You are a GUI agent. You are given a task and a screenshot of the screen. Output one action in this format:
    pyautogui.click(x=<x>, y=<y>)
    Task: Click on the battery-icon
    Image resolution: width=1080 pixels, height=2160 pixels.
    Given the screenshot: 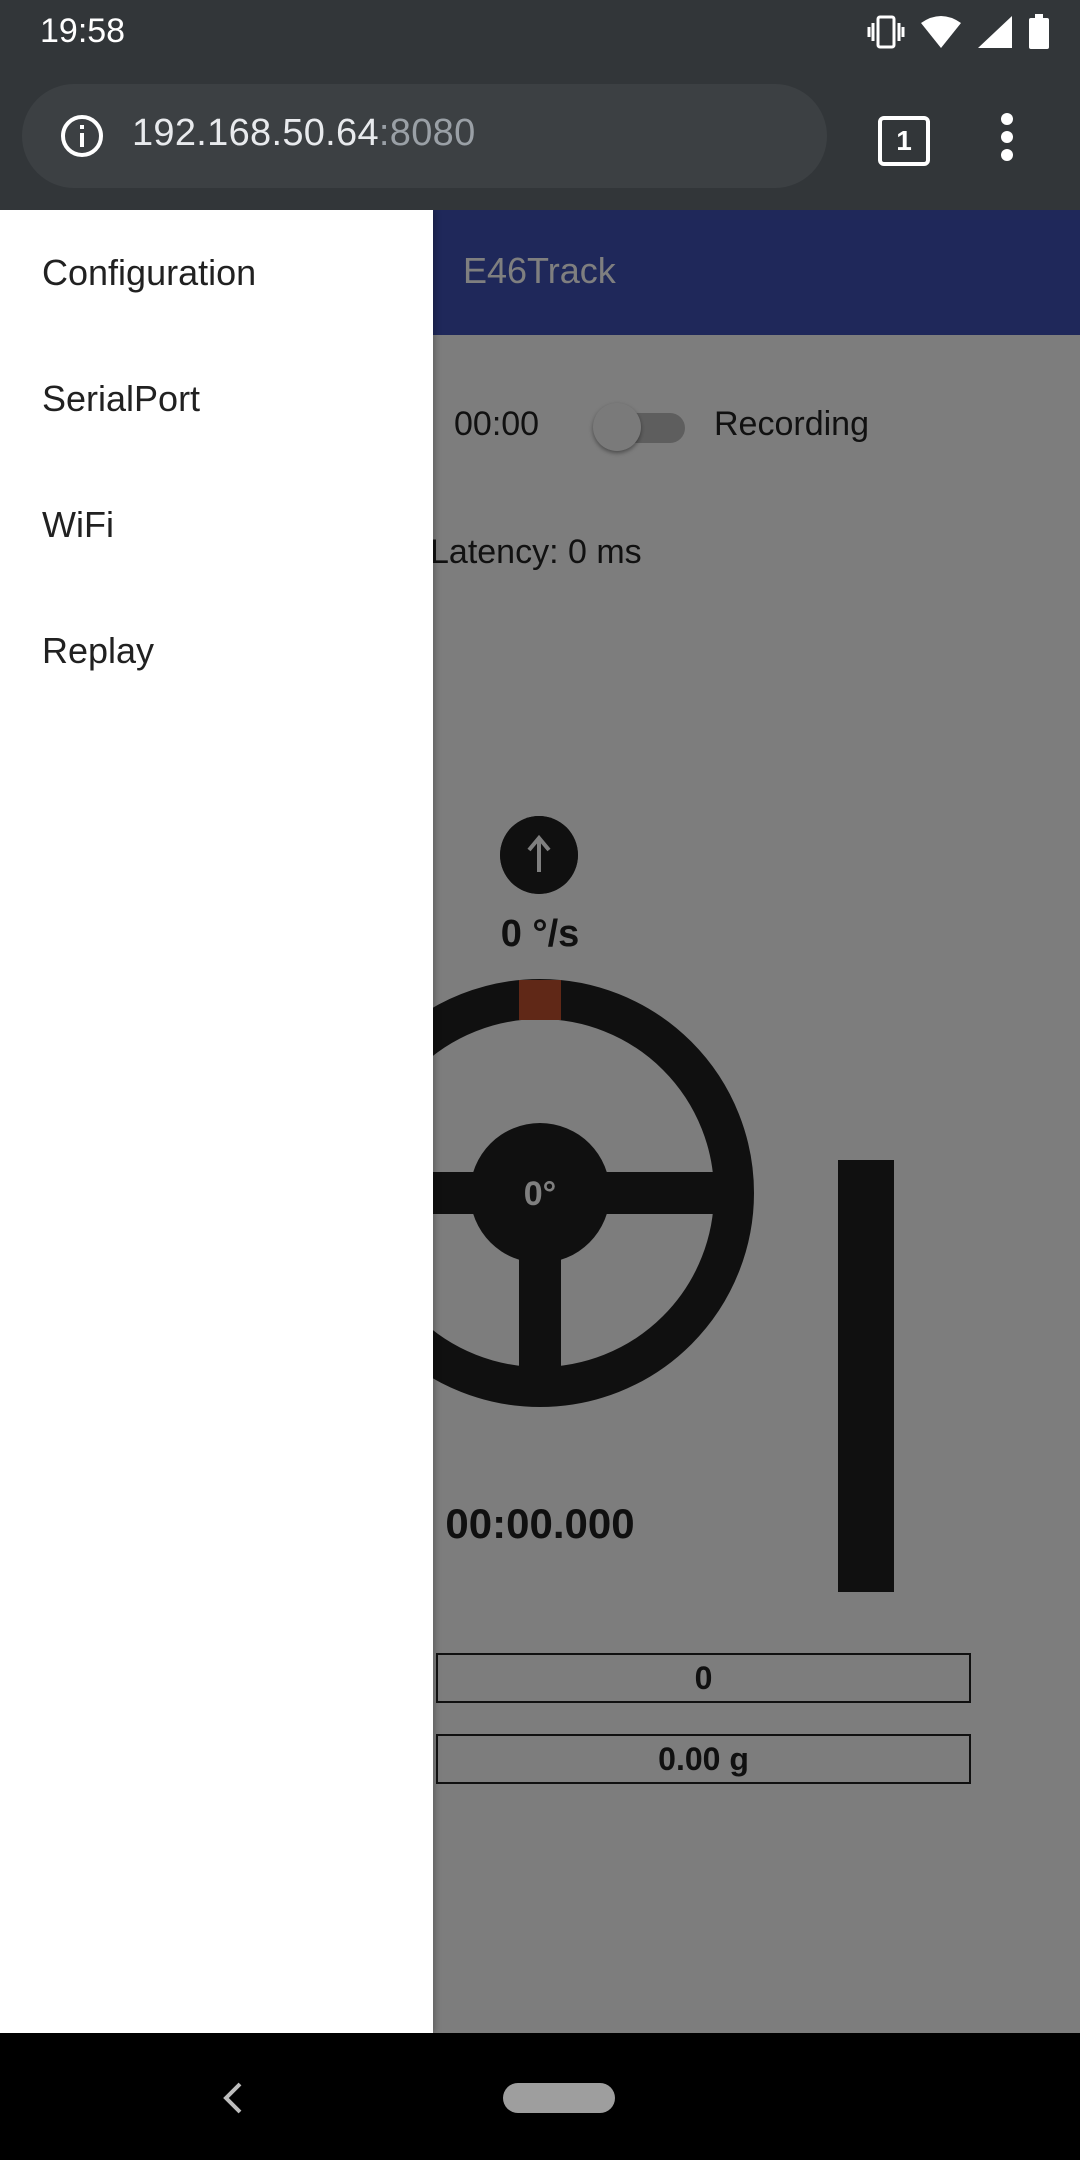 What is the action you would take?
    pyautogui.click(x=1039, y=31)
    